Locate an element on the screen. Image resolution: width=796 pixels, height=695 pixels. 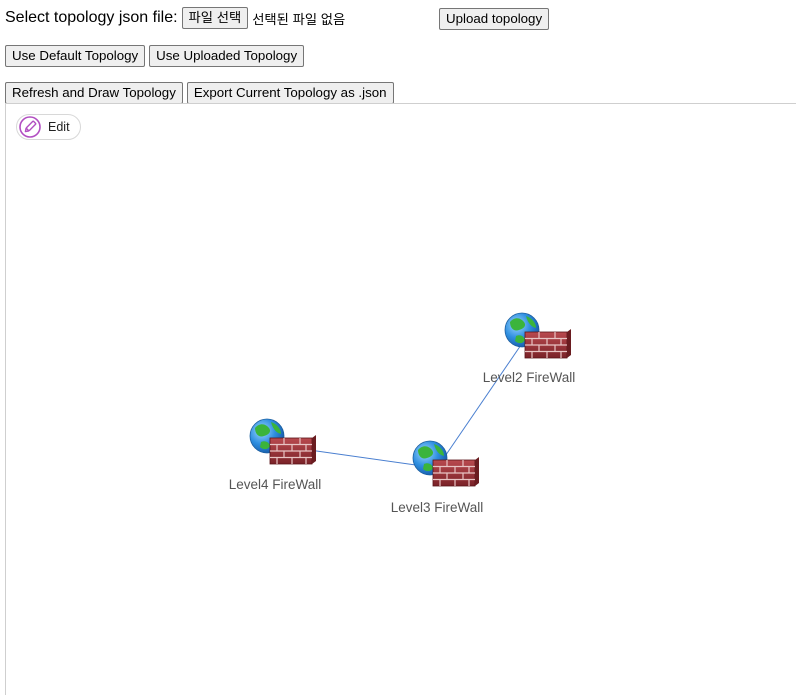
choose-file-button: 파일 선택 is located at coordinates (215, 18).